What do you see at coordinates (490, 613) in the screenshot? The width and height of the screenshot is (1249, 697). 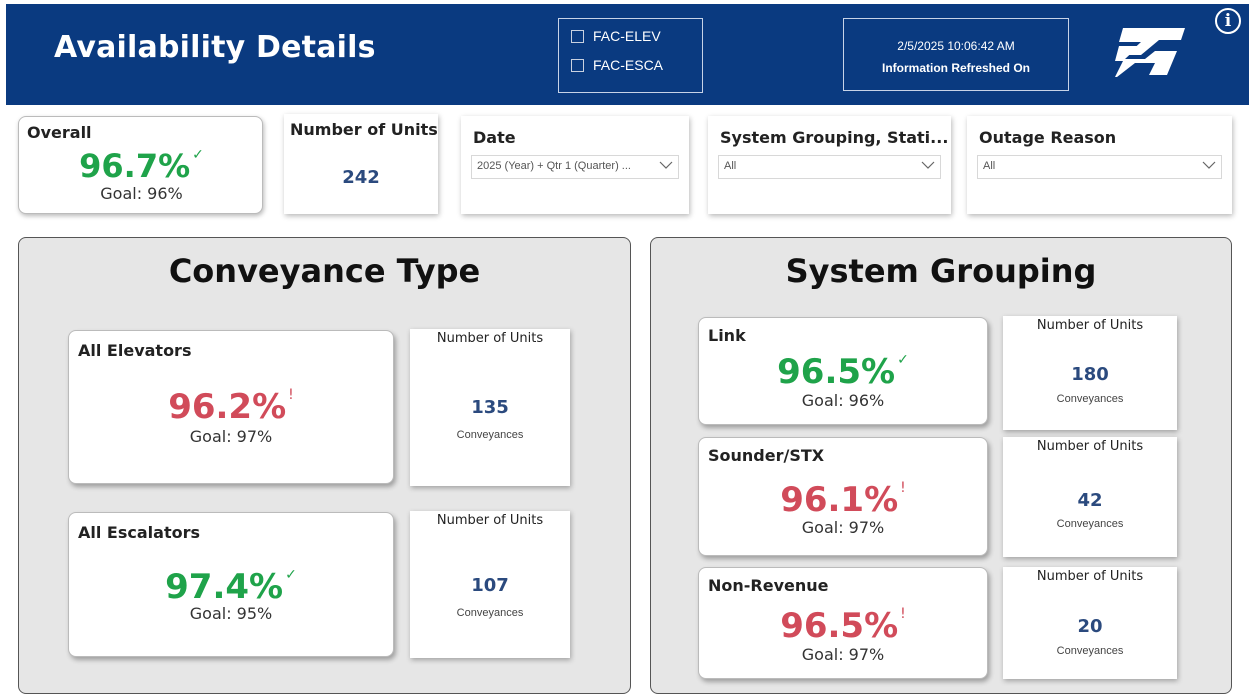 I see `escalators-units-sub: Conveyances` at bounding box center [490, 613].